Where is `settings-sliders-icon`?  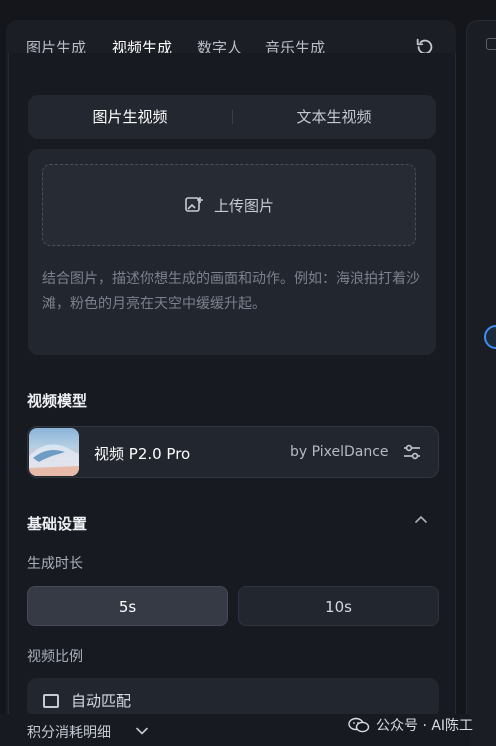 settings-sliders-icon is located at coordinates (412, 452).